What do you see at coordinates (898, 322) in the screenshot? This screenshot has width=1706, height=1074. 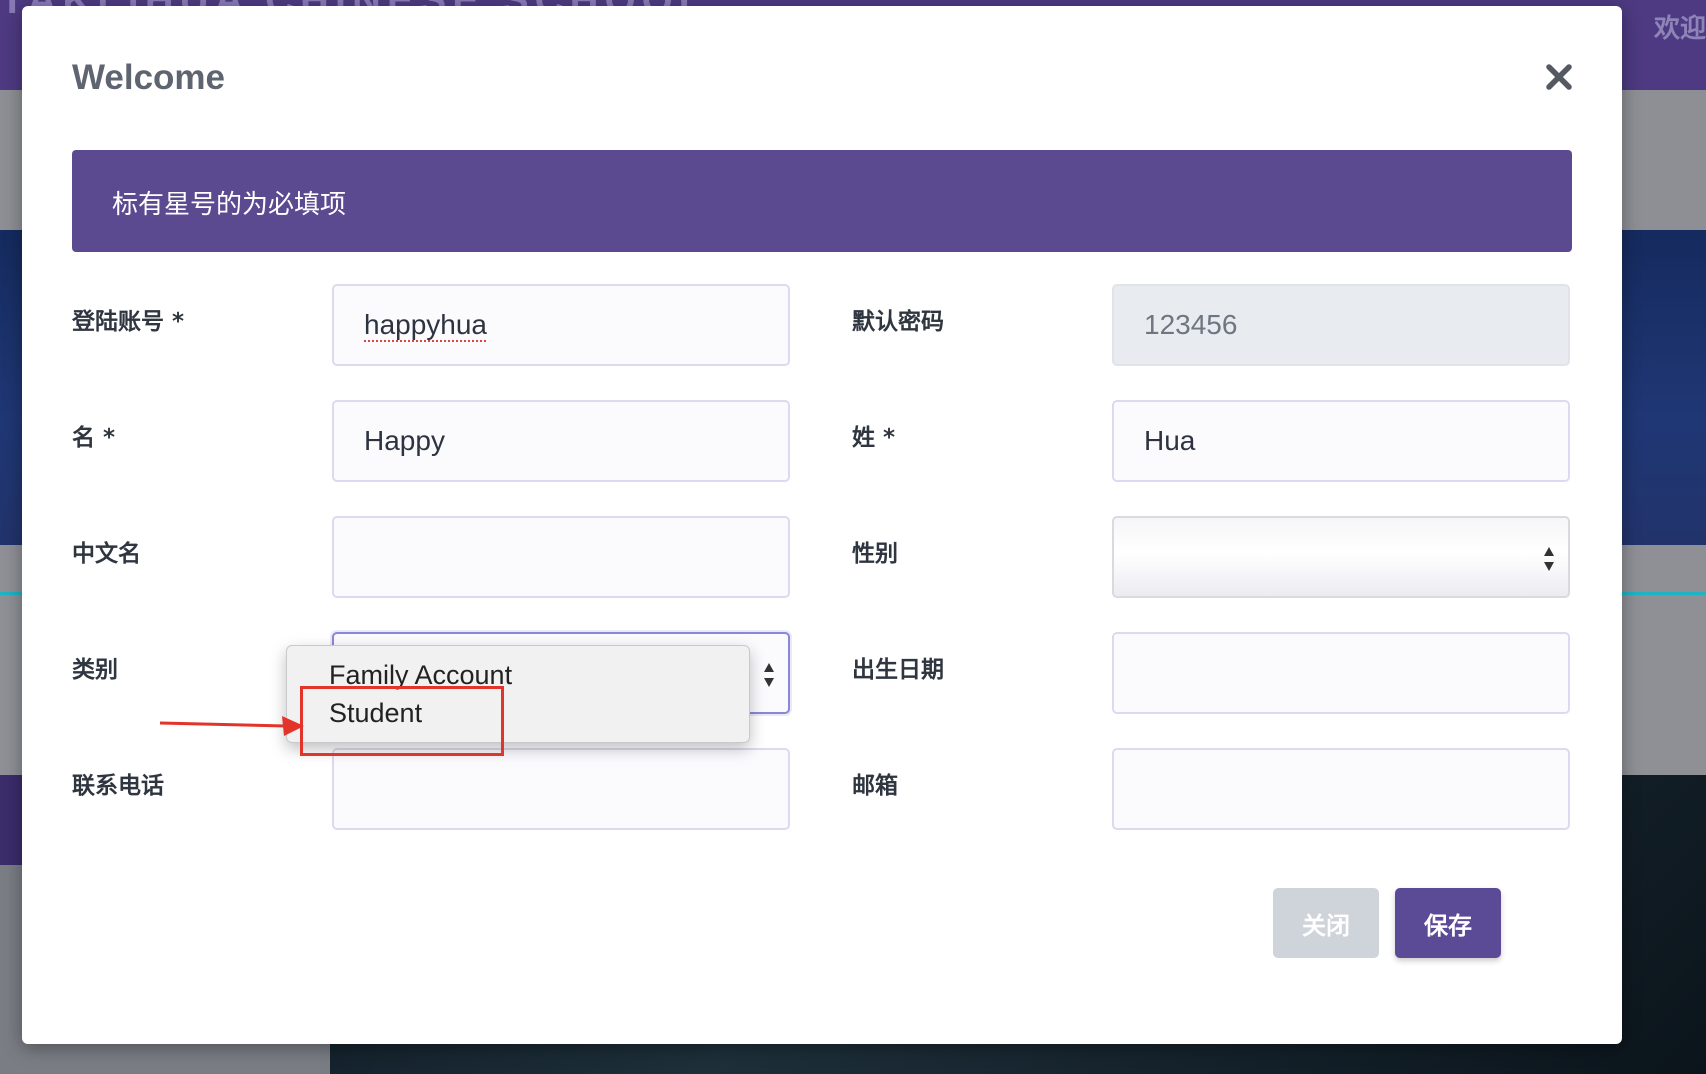 I see `default-password-label: 默认密码` at bounding box center [898, 322].